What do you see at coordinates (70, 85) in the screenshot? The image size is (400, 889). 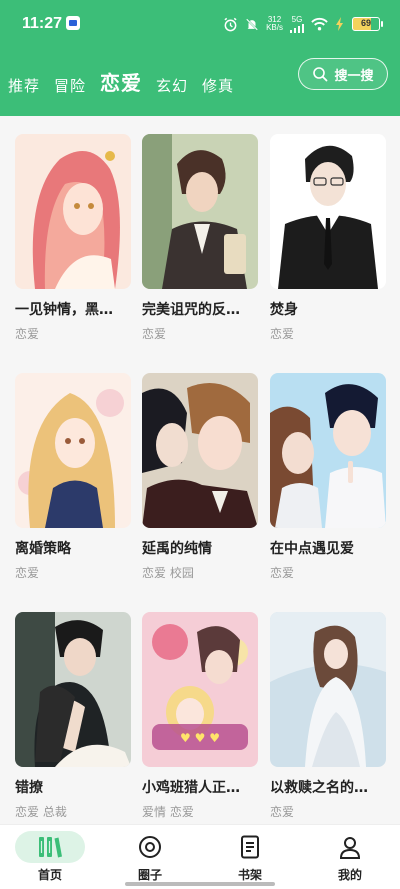 I see `tab-adventure: 冒险` at bounding box center [70, 85].